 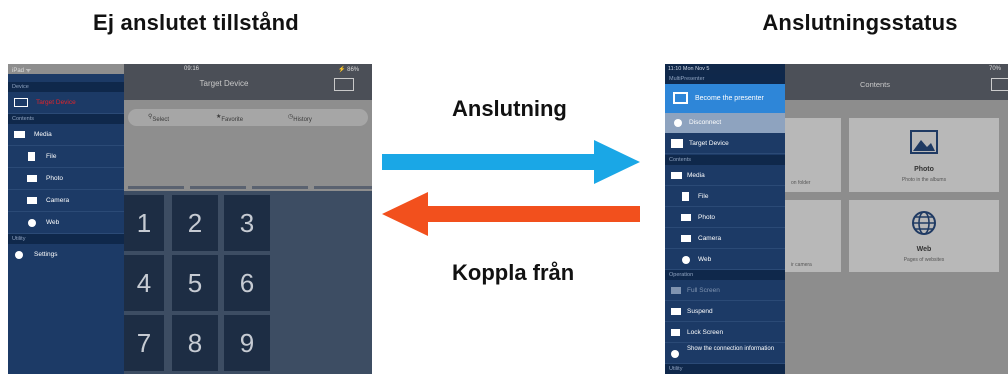 I want to click on key-3: 3, so click(x=247, y=223).